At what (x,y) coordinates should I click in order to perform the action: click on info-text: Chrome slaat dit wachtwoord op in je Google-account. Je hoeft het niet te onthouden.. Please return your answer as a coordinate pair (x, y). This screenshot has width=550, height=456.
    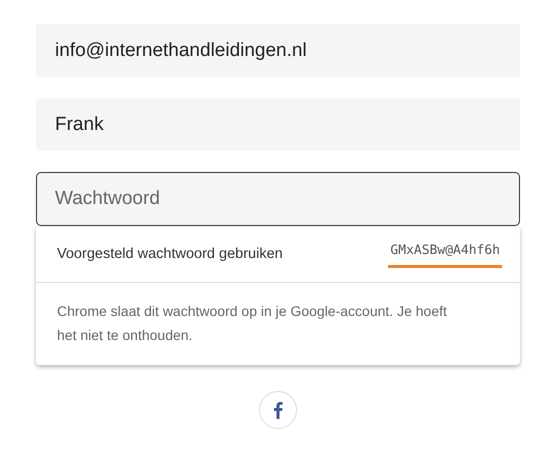
    Looking at the image, I should click on (252, 323).